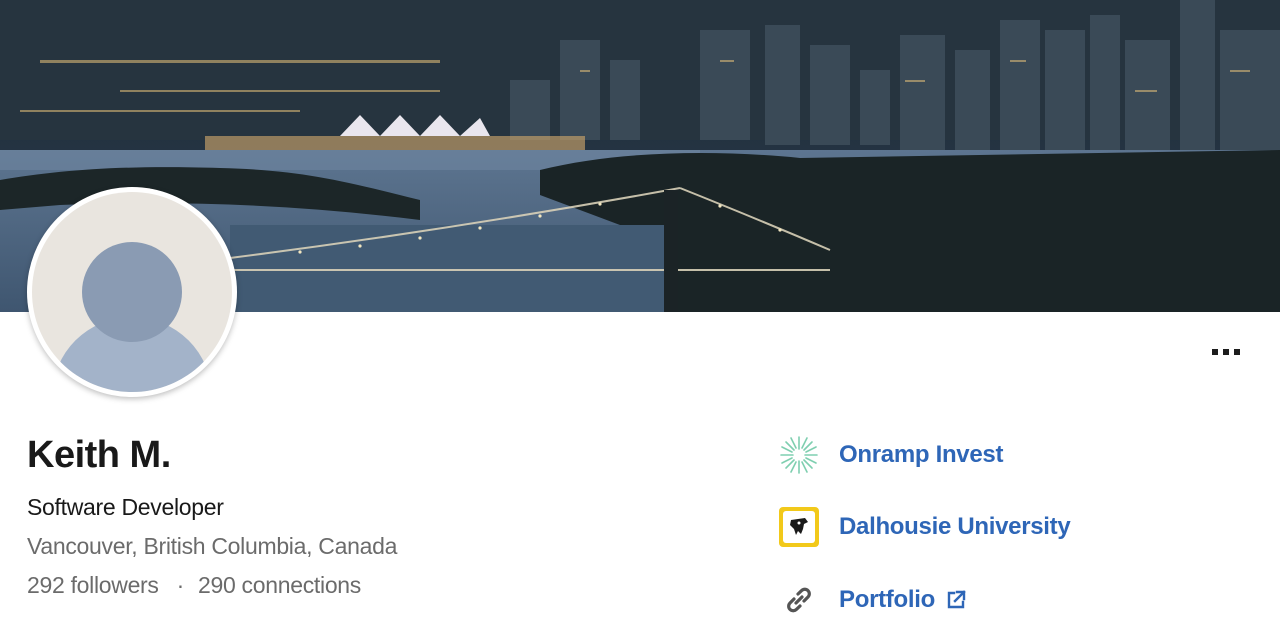  I want to click on link-icon, so click(799, 600).